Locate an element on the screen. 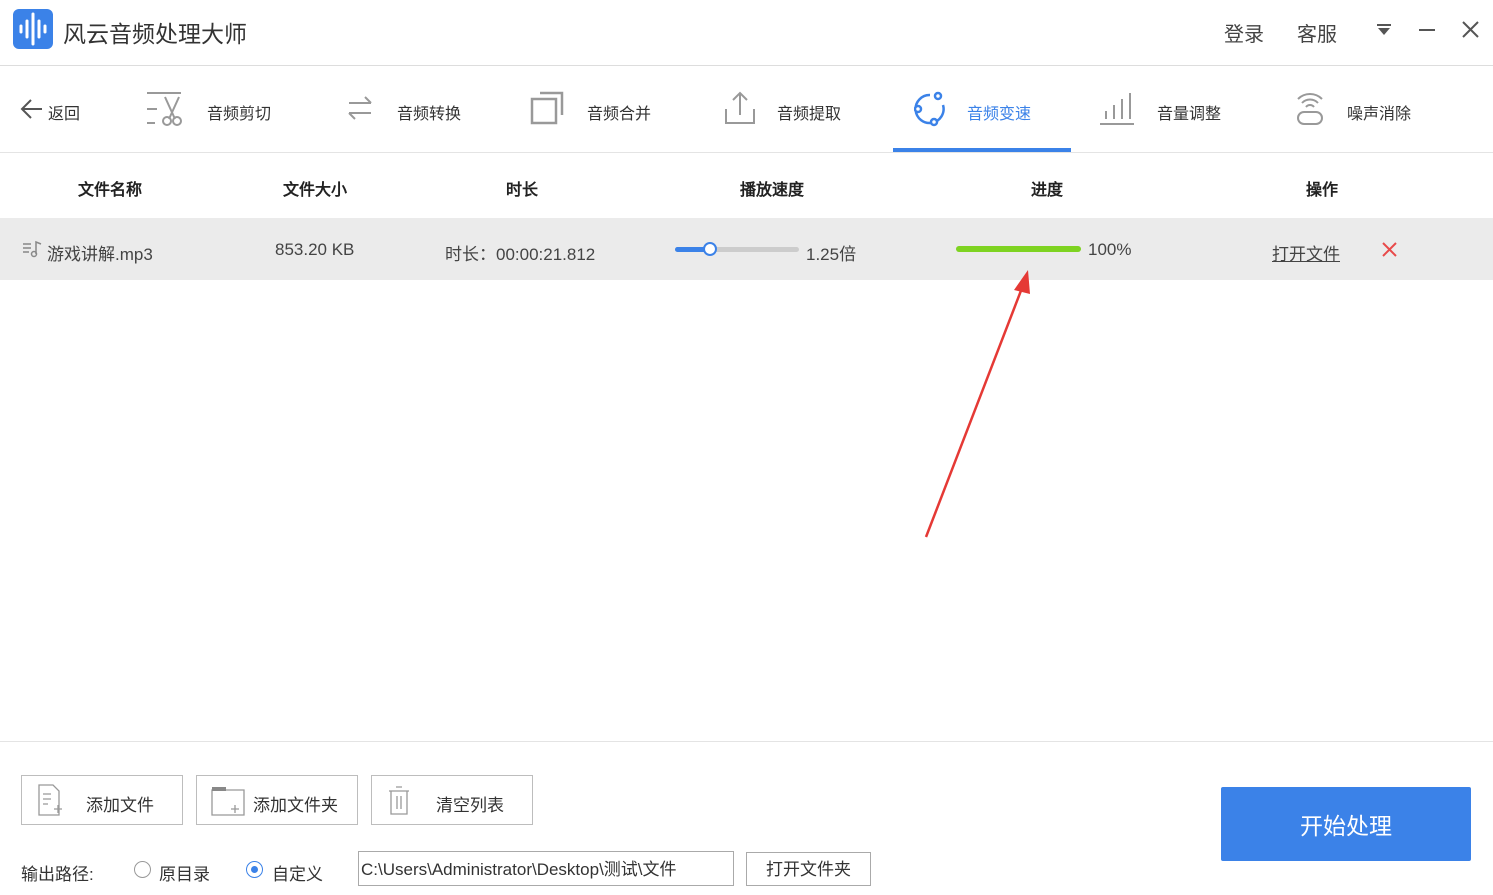  open-folder-button: 打开文件夹 is located at coordinates (808, 869).